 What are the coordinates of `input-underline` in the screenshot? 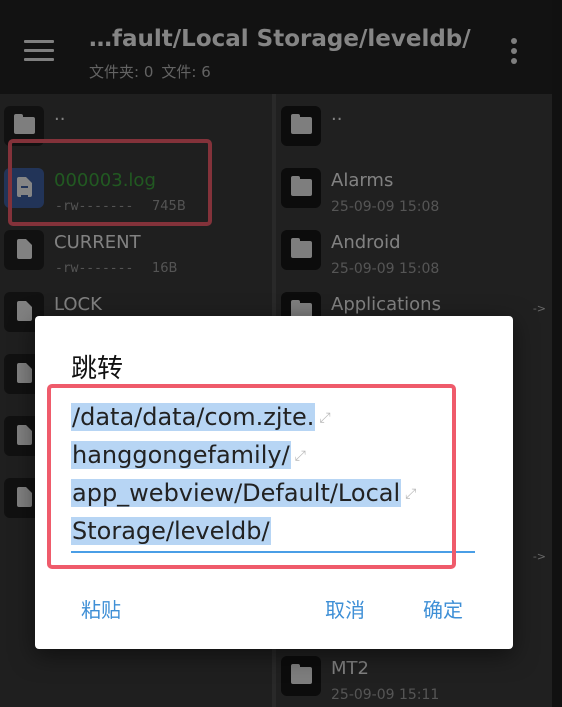 It's located at (273, 552).